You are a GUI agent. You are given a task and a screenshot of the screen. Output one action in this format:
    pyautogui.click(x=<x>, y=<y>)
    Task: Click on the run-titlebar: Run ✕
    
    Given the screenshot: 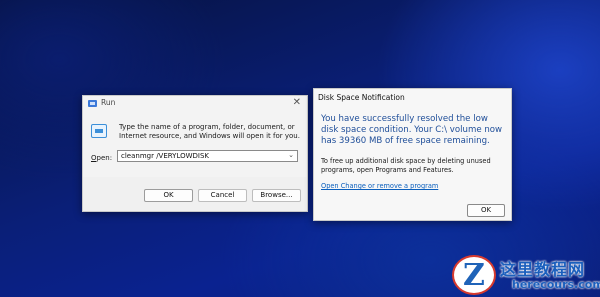 What is the action you would take?
    pyautogui.click(x=195, y=104)
    